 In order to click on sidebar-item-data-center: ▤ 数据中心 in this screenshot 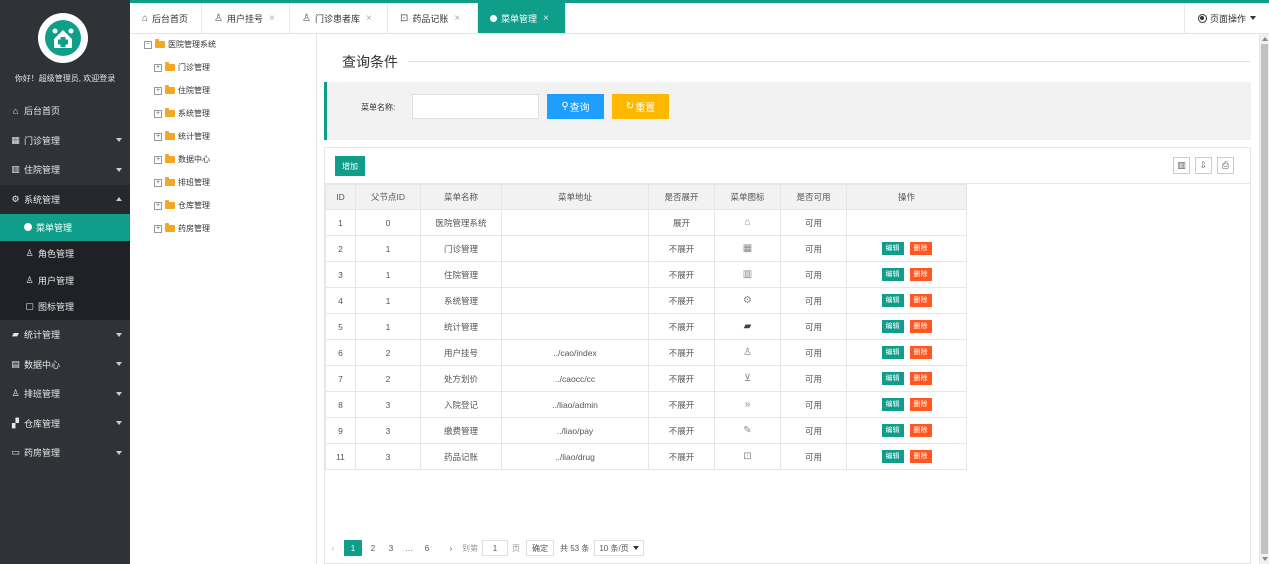, I will do `click(65, 365)`.